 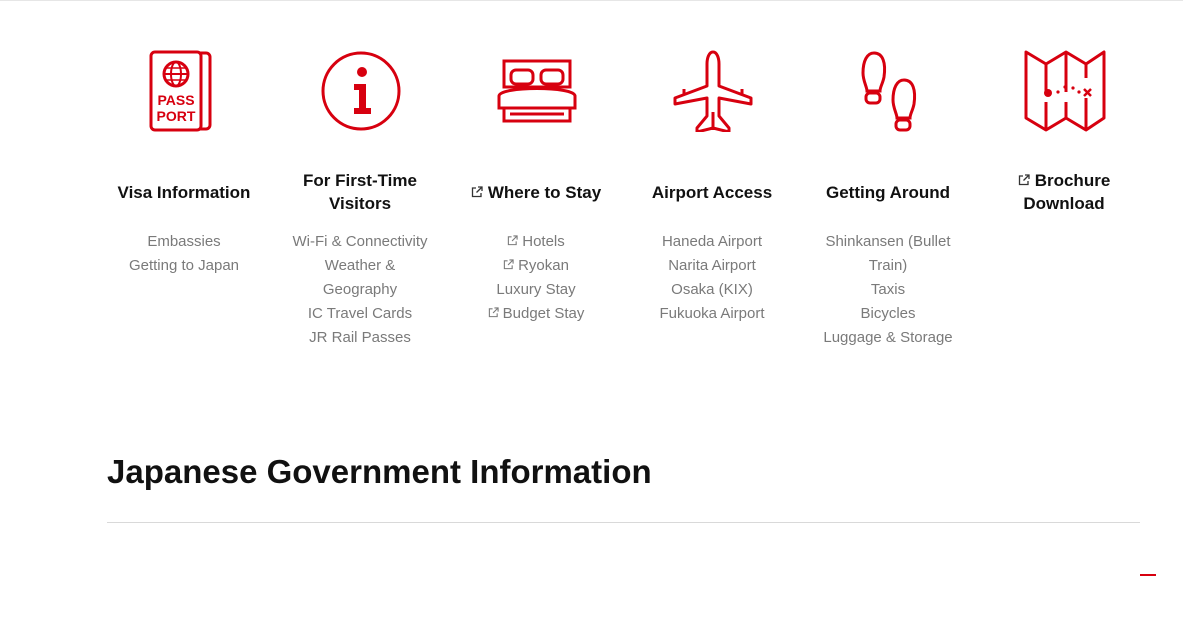 What do you see at coordinates (185, 91) in the screenshot?
I see `passport-icon: PASS PORT` at bounding box center [185, 91].